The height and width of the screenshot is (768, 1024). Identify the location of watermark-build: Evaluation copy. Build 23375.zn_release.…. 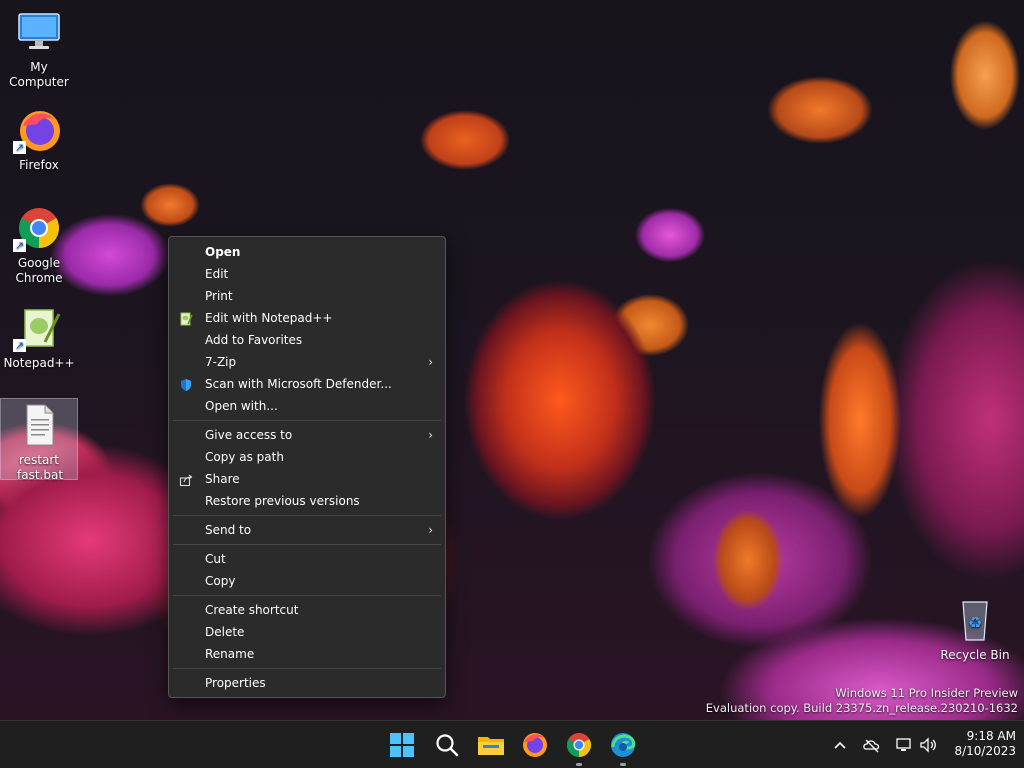
(861, 708).